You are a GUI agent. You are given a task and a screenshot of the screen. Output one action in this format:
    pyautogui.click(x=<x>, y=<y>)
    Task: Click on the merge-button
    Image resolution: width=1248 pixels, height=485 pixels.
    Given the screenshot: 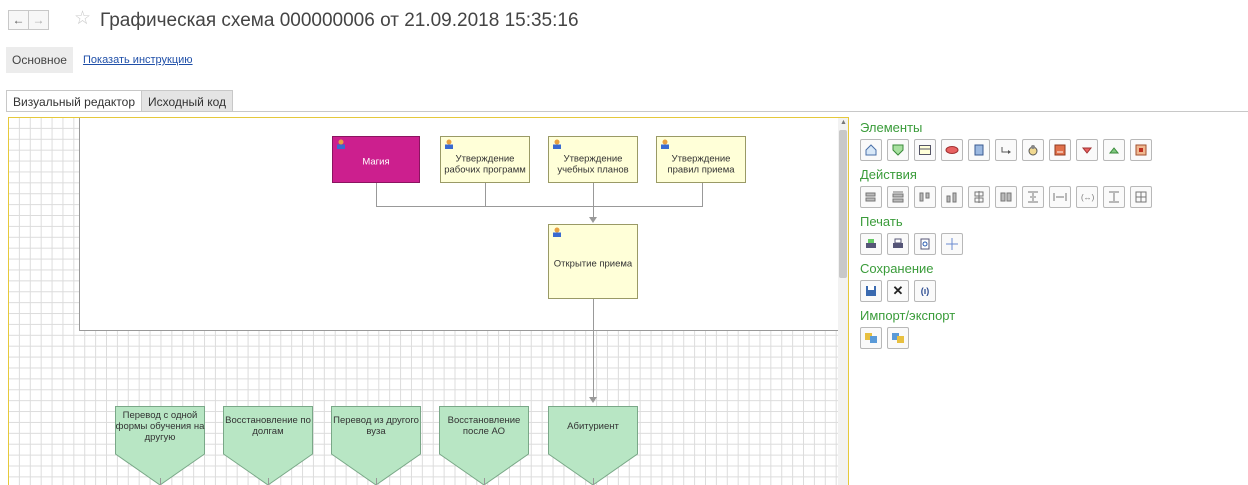 What is the action you would take?
    pyautogui.click(x=1087, y=150)
    